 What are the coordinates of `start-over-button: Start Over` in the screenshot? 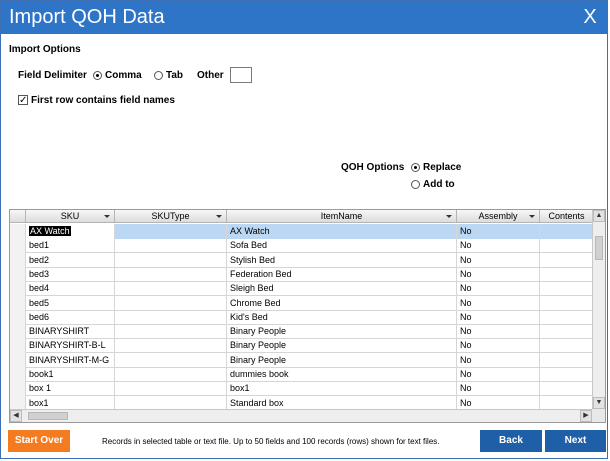 It's located at (39, 441).